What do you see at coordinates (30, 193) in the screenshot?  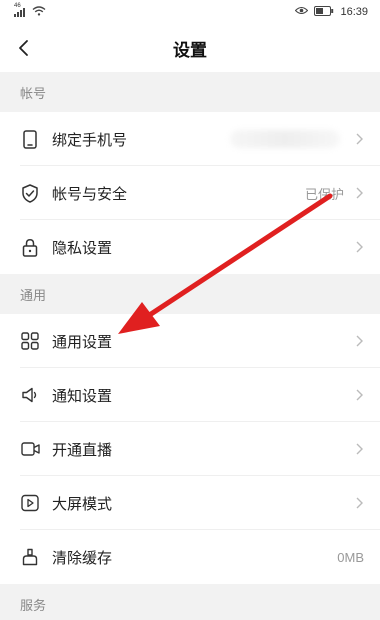 I see `shield-check-icon` at bounding box center [30, 193].